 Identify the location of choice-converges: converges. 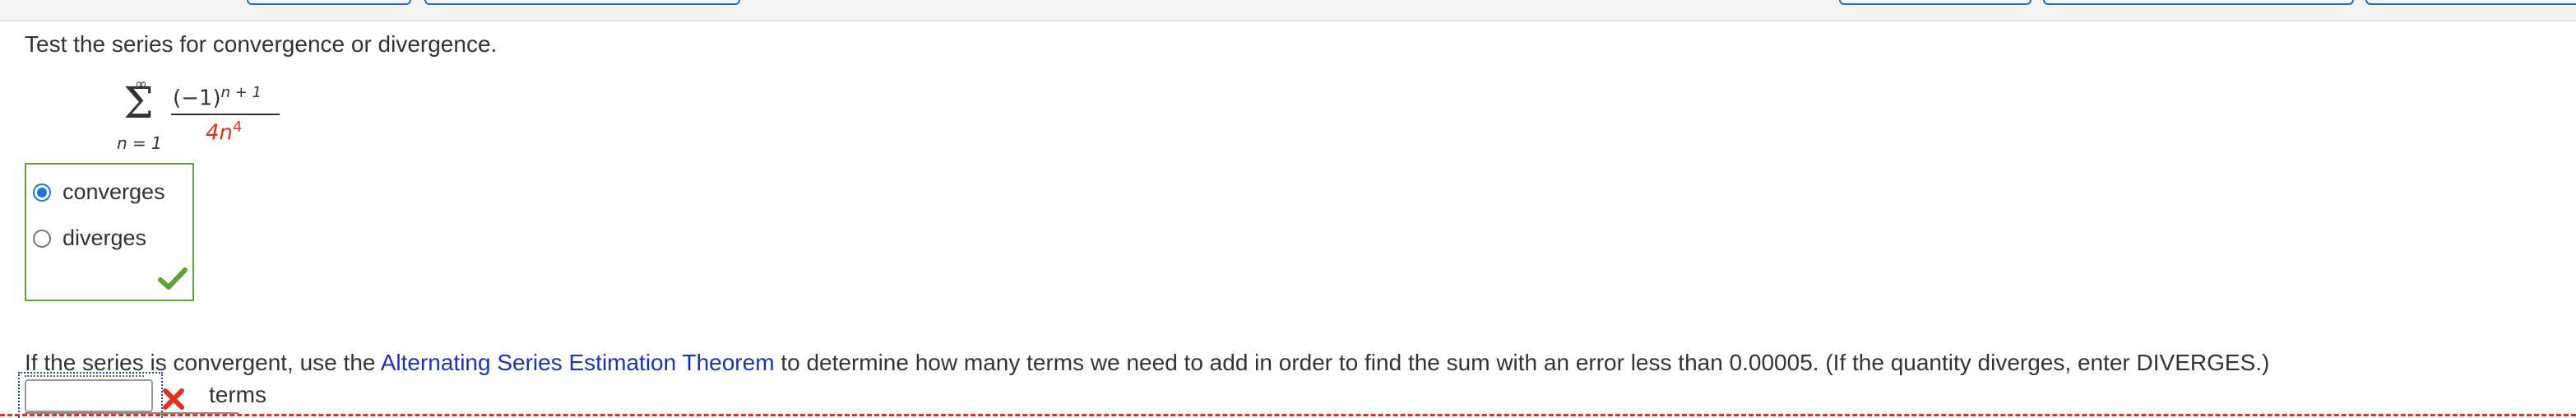
(99, 192).